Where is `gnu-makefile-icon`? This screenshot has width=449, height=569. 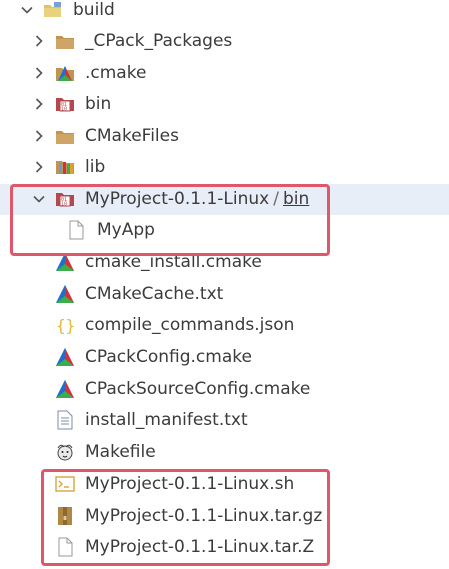
gnu-makefile-icon is located at coordinates (65, 452).